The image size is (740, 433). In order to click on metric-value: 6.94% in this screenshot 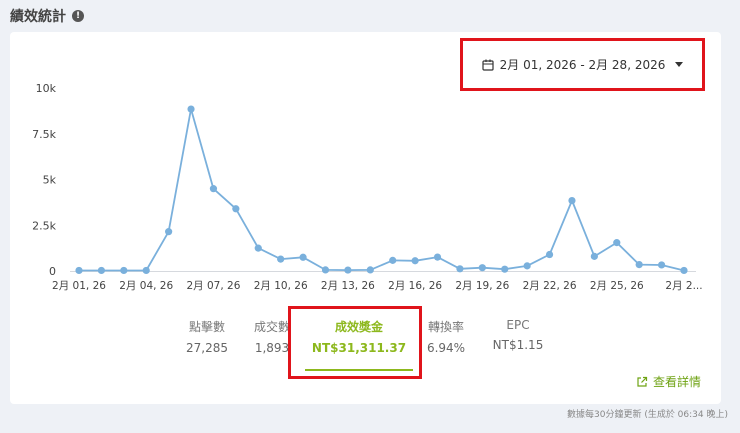, I will do `click(446, 348)`.